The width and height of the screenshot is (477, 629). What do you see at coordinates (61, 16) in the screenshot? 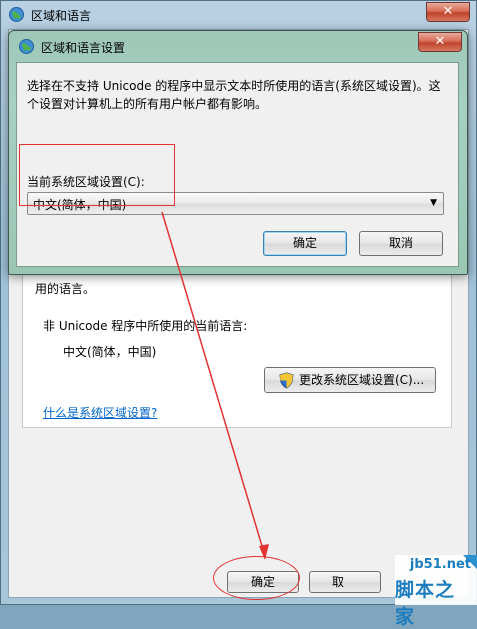
I see `outer-window-title: 区域和语言` at bounding box center [61, 16].